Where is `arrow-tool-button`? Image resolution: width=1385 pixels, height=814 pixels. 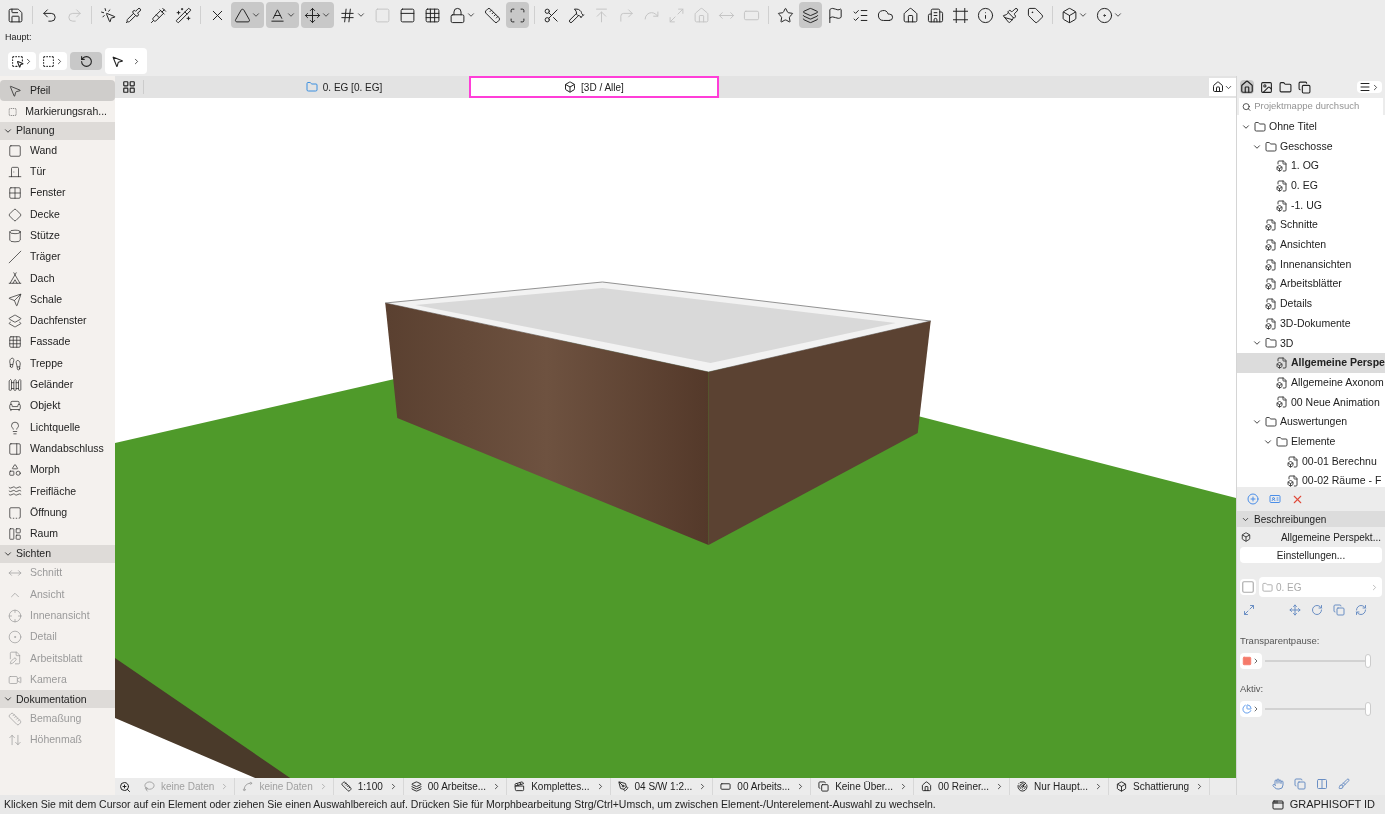
arrow-tool-button is located at coordinates (126, 61).